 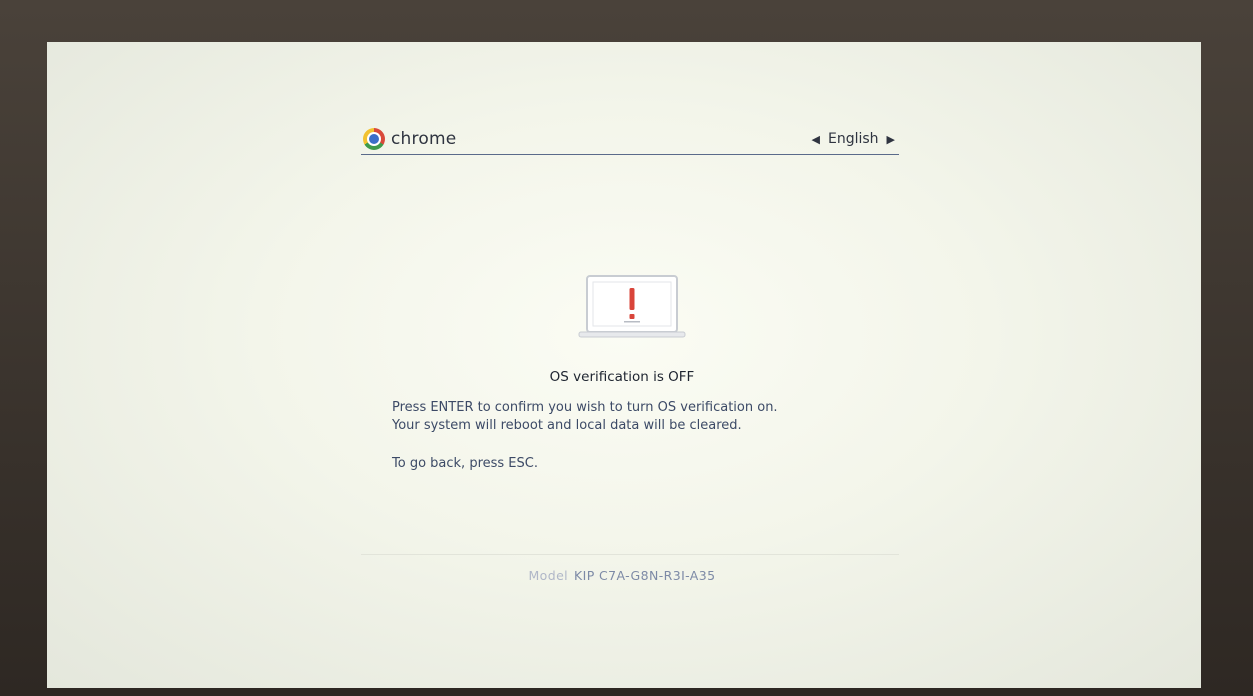 What do you see at coordinates (891, 139) in the screenshot?
I see `next-language-icon: ▶` at bounding box center [891, 139].